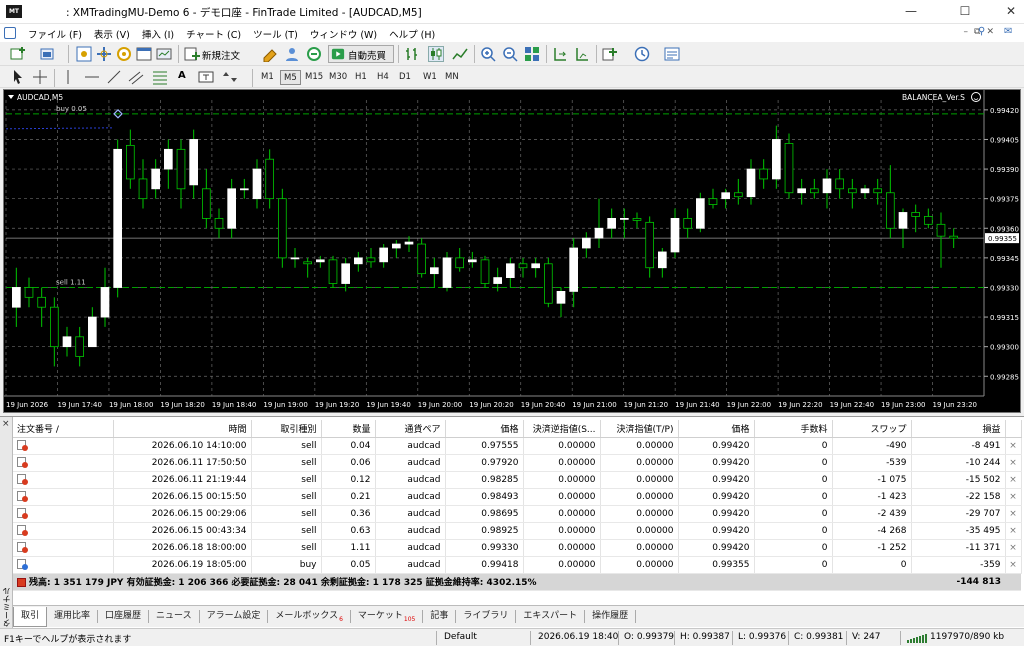 The width and height of the screenshot is (1024, 646). What do you see at coordinates (10, 33) in the screenshot?
I see `chart-menu-icon` at bounding box center [10, 33].